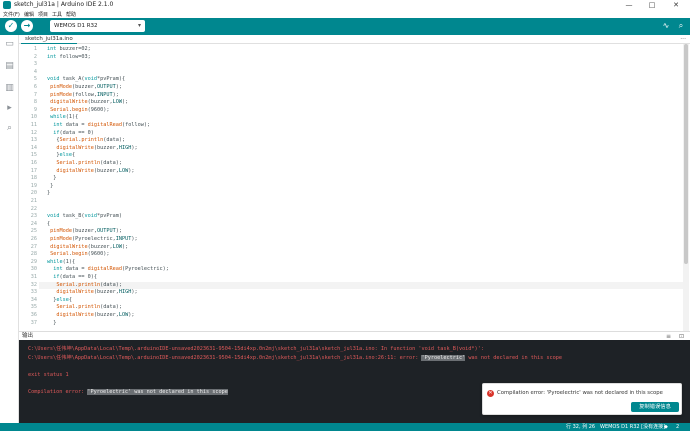  I want to click on debug-icon: ▸, so click(9, 108).